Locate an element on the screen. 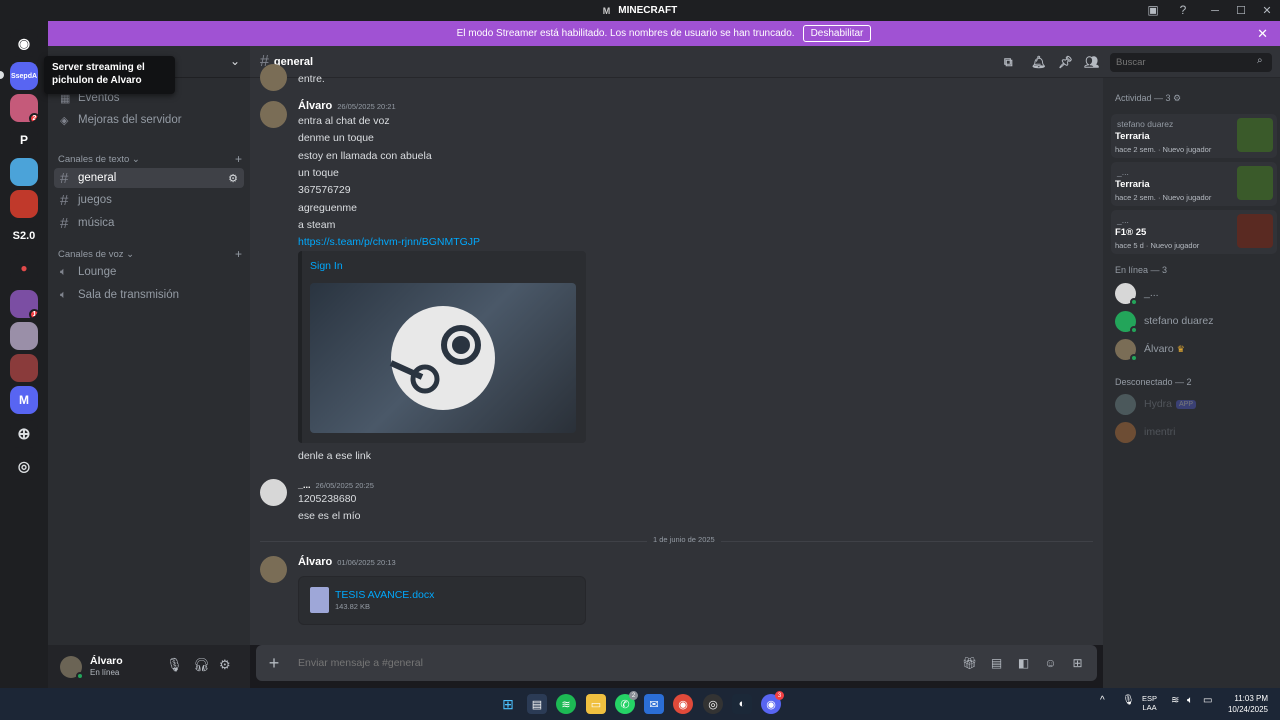 This screenshot has width=1280, height=720. server-icon-8: 1 is located at coordinates (24, 304).